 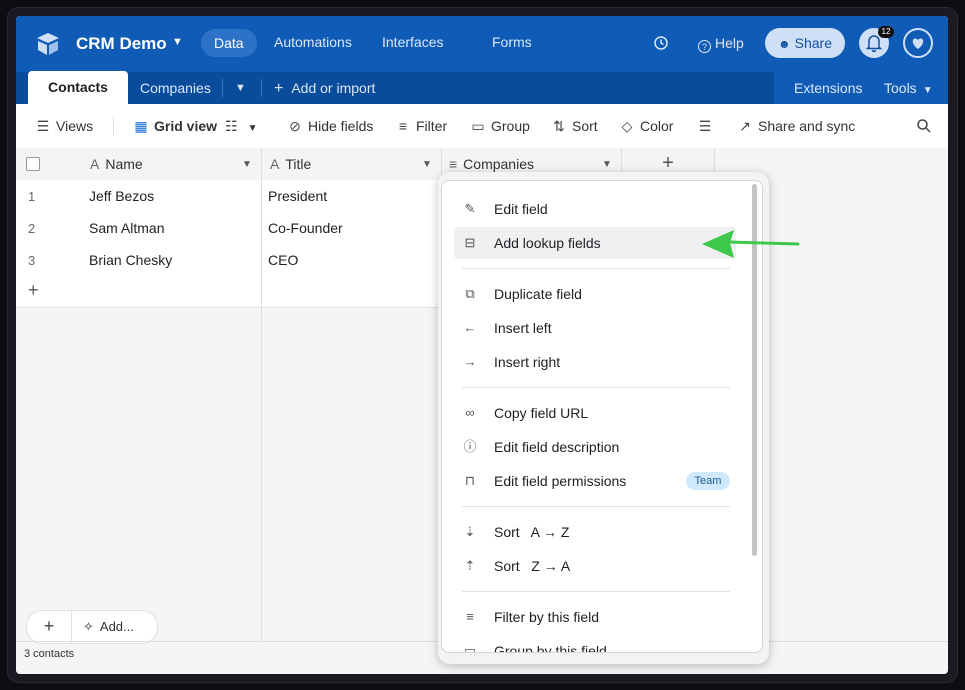 What do you see at coordinates (412, 42) in the screenshot?
I see `nav-interfaces: Interfaces` at bounding box center [412, 42].